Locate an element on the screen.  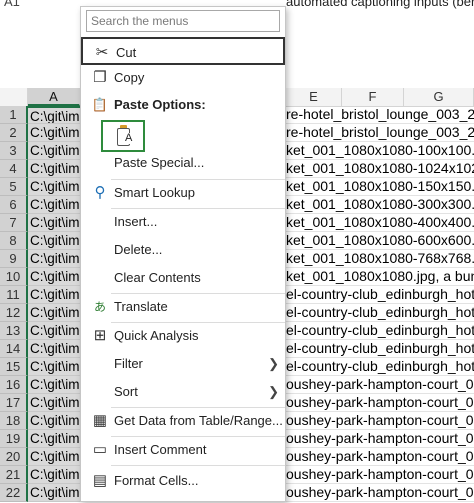
row-header: 11 is located at coordinates (14, 295).